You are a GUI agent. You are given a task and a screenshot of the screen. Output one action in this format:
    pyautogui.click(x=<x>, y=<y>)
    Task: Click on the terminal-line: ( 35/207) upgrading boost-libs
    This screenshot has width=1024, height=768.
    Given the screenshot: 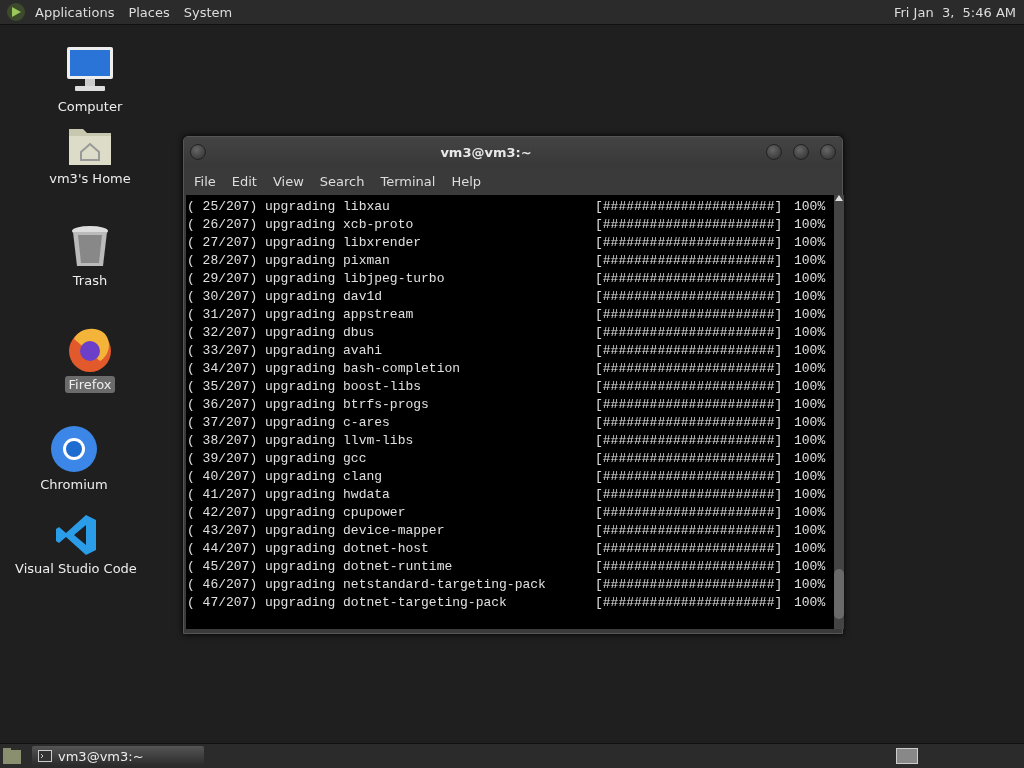 What is the action you would take?
    pyautogui.click(x=305, y=386)
    